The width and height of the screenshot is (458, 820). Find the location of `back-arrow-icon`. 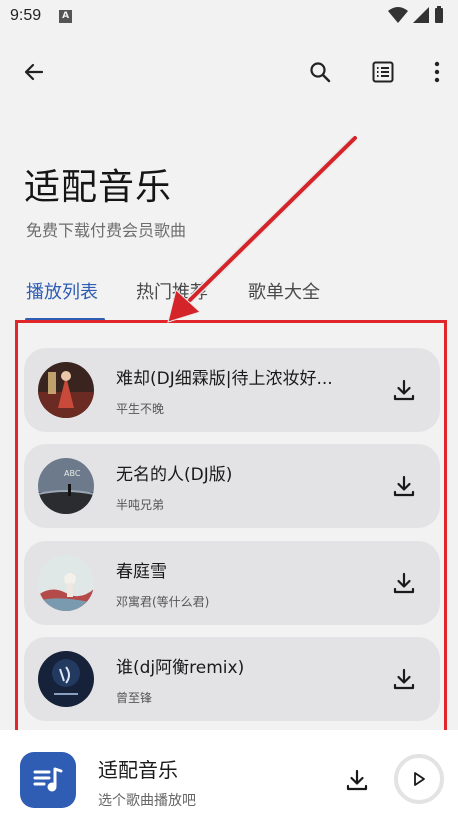

back-arrow-icon is located at coordinates (34, 72).